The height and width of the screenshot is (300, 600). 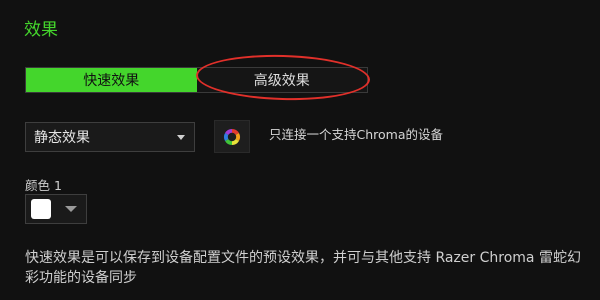 I want to click on advanced-effects-tab: 高级效果, so click(x=281, y=80).